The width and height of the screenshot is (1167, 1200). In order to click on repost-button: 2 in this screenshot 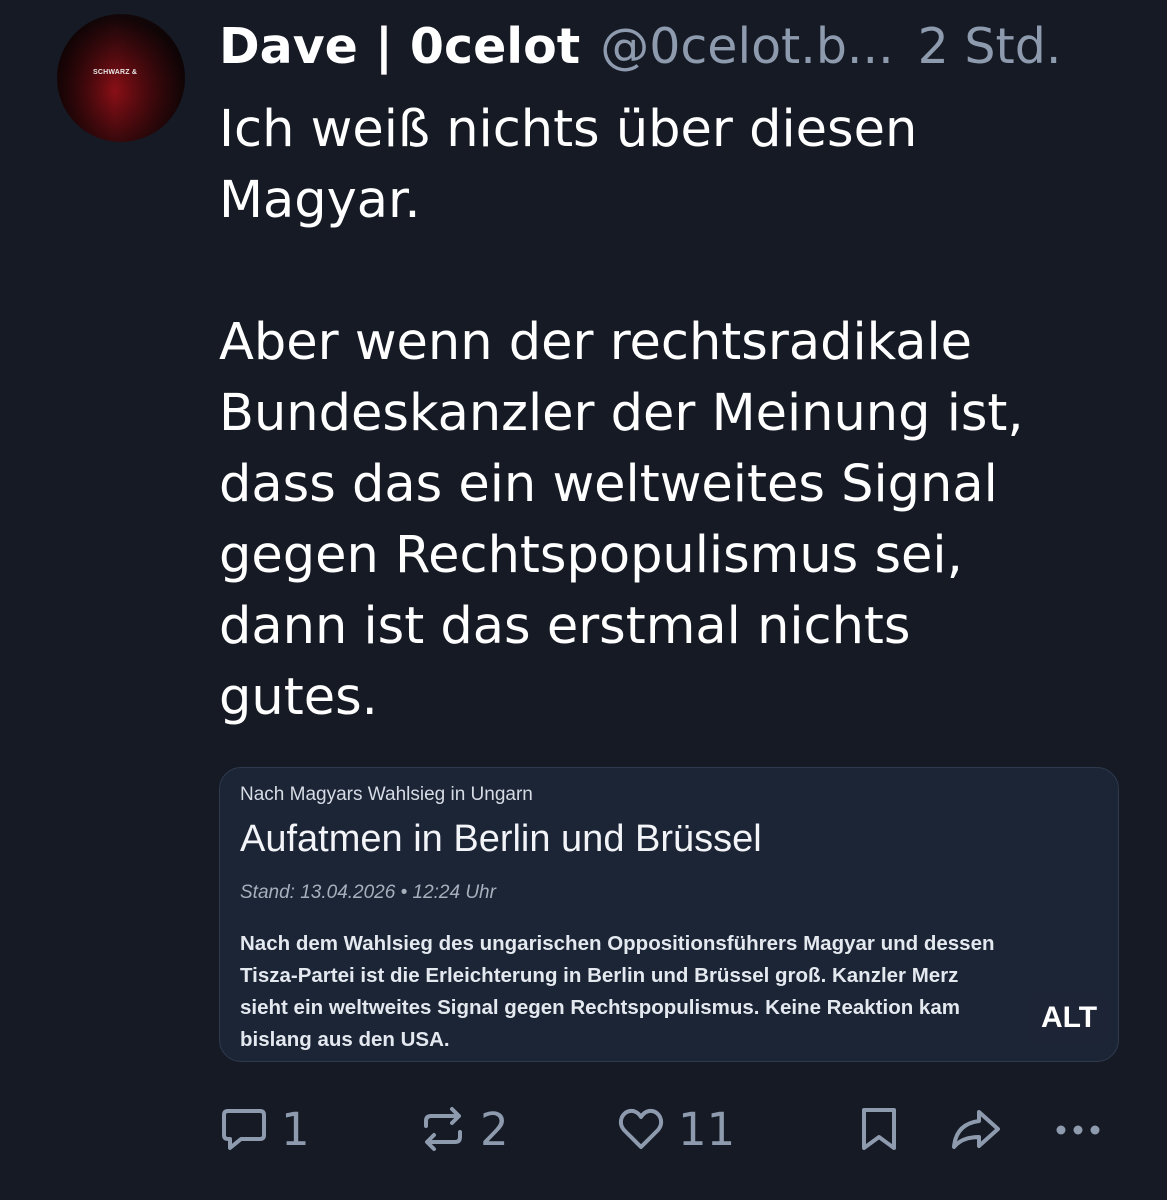, I will do `click(463, 1129)`.